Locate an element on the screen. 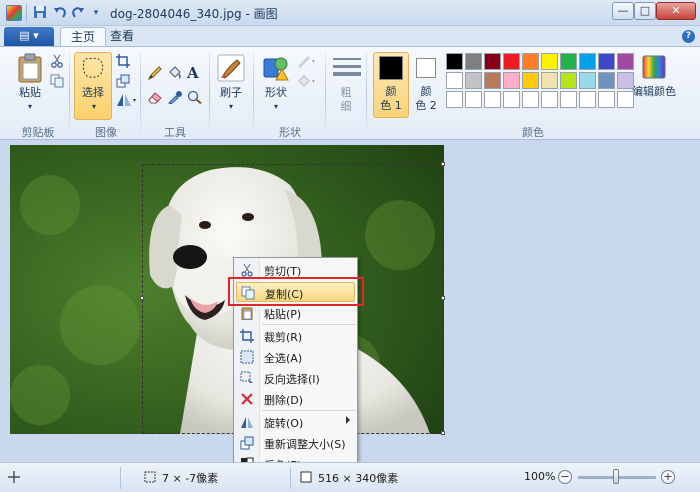  color2-label-line2: 色 2 is located at coordinates (426, 106).